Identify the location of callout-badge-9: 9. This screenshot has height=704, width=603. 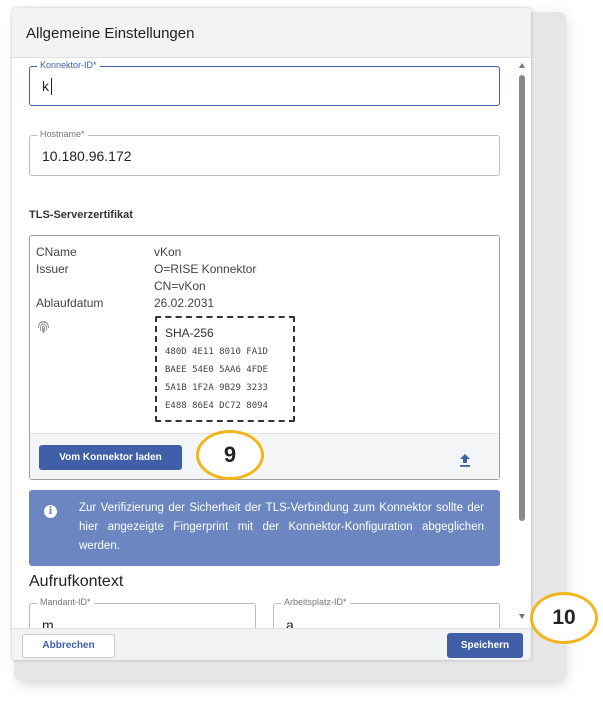
(230, 455).